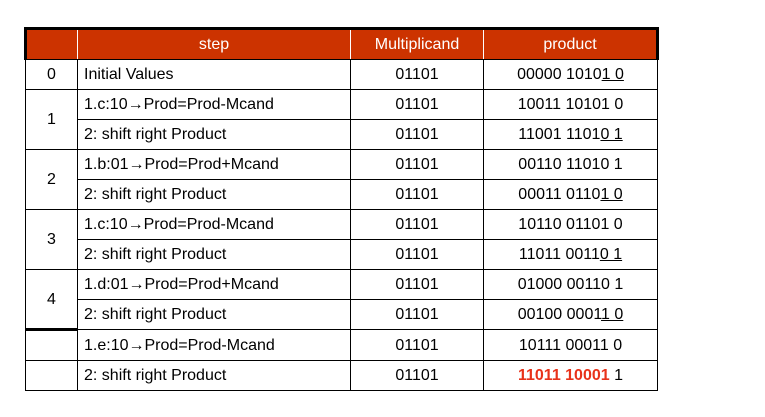  I want to click on product-text: 00000 1010, so click(559, 74).